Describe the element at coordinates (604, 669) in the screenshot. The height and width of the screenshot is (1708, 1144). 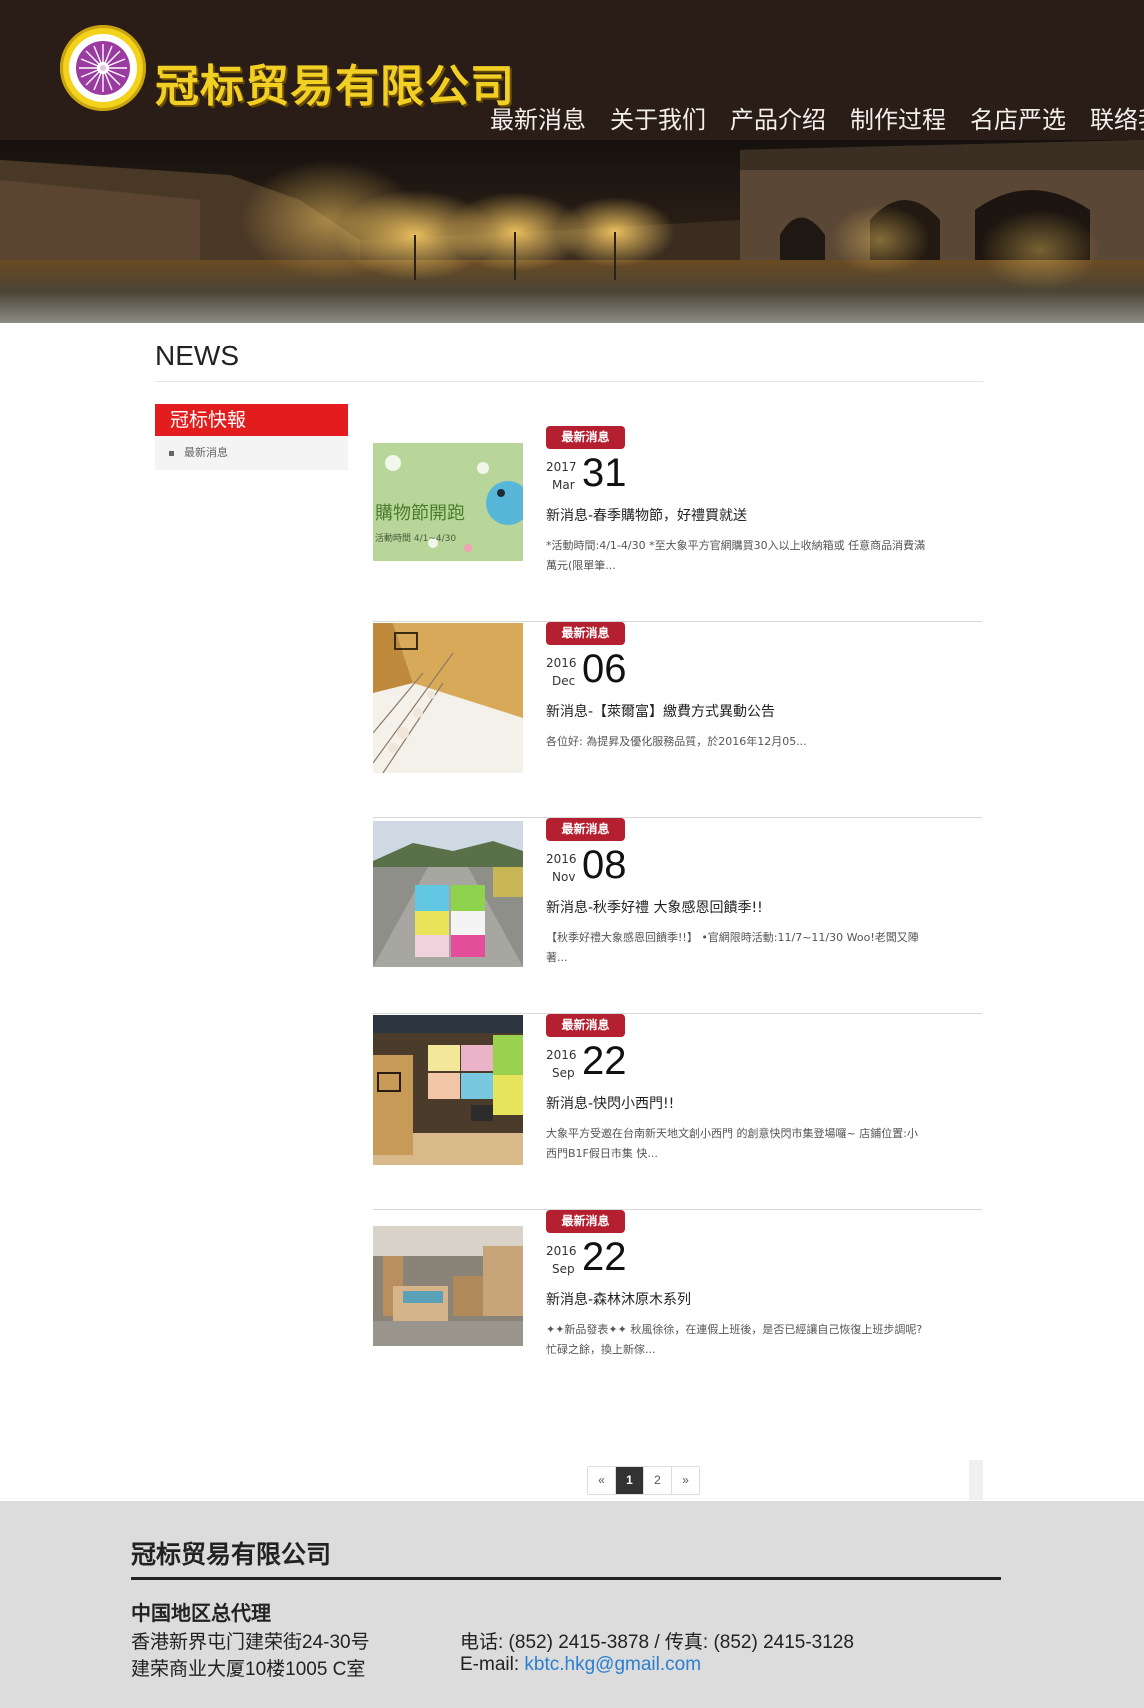
I see `news-day: 06` at that location.